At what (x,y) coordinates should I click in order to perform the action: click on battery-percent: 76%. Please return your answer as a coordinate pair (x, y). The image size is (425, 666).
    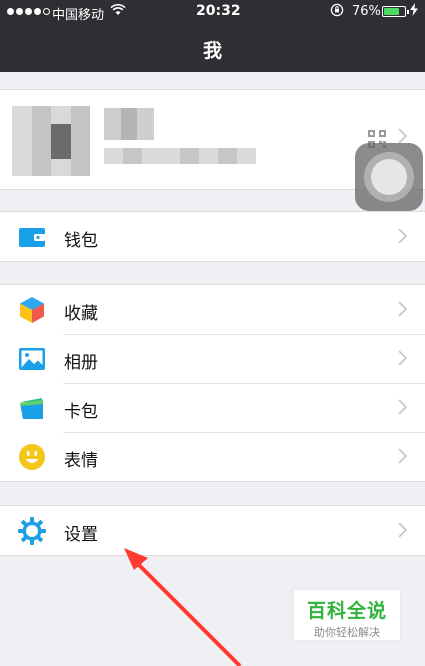
    Looking at the image, I should click on (366, 11).